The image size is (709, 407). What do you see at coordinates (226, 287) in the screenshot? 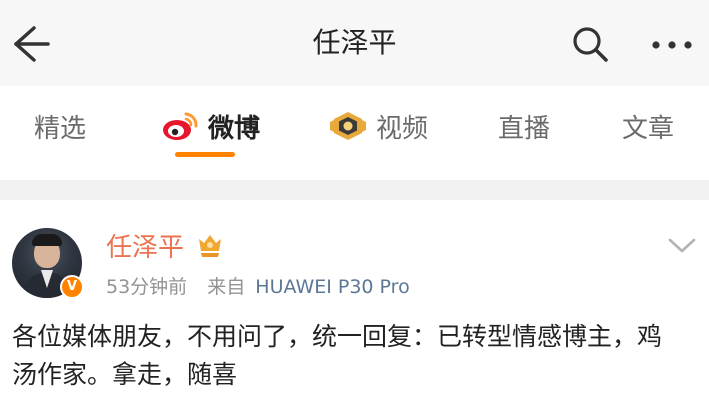
I see `post-source-prefix: 来自` at bounding box center [226, 287].